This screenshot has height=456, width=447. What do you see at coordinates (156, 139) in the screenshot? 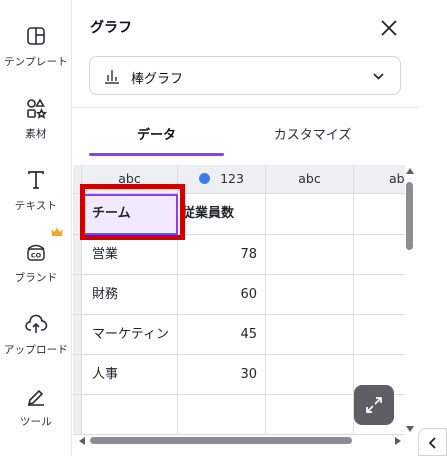
I see `tab-data: データ` at bounding box center [156, 139].